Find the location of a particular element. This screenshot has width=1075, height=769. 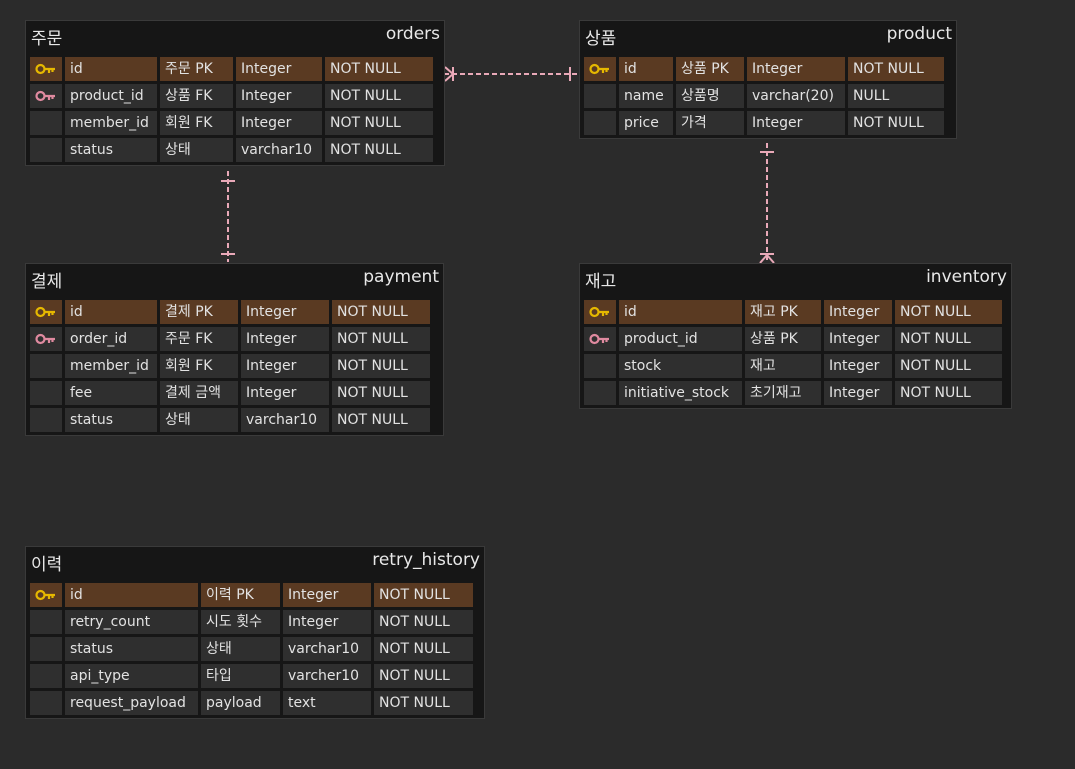

table-row: order_id 주문 FK Integer NOT NULL is located at coordinates (234, 339).